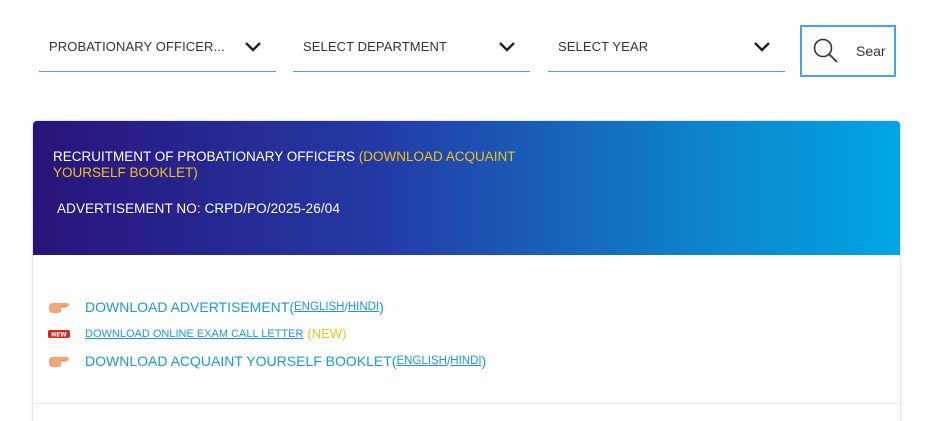  Describe the element at coordinates (198, 208) in the screenshot. I see `advertisement-number: ADVERTISEMENT NO: CRPD/PO/2025-26/04` at that location.